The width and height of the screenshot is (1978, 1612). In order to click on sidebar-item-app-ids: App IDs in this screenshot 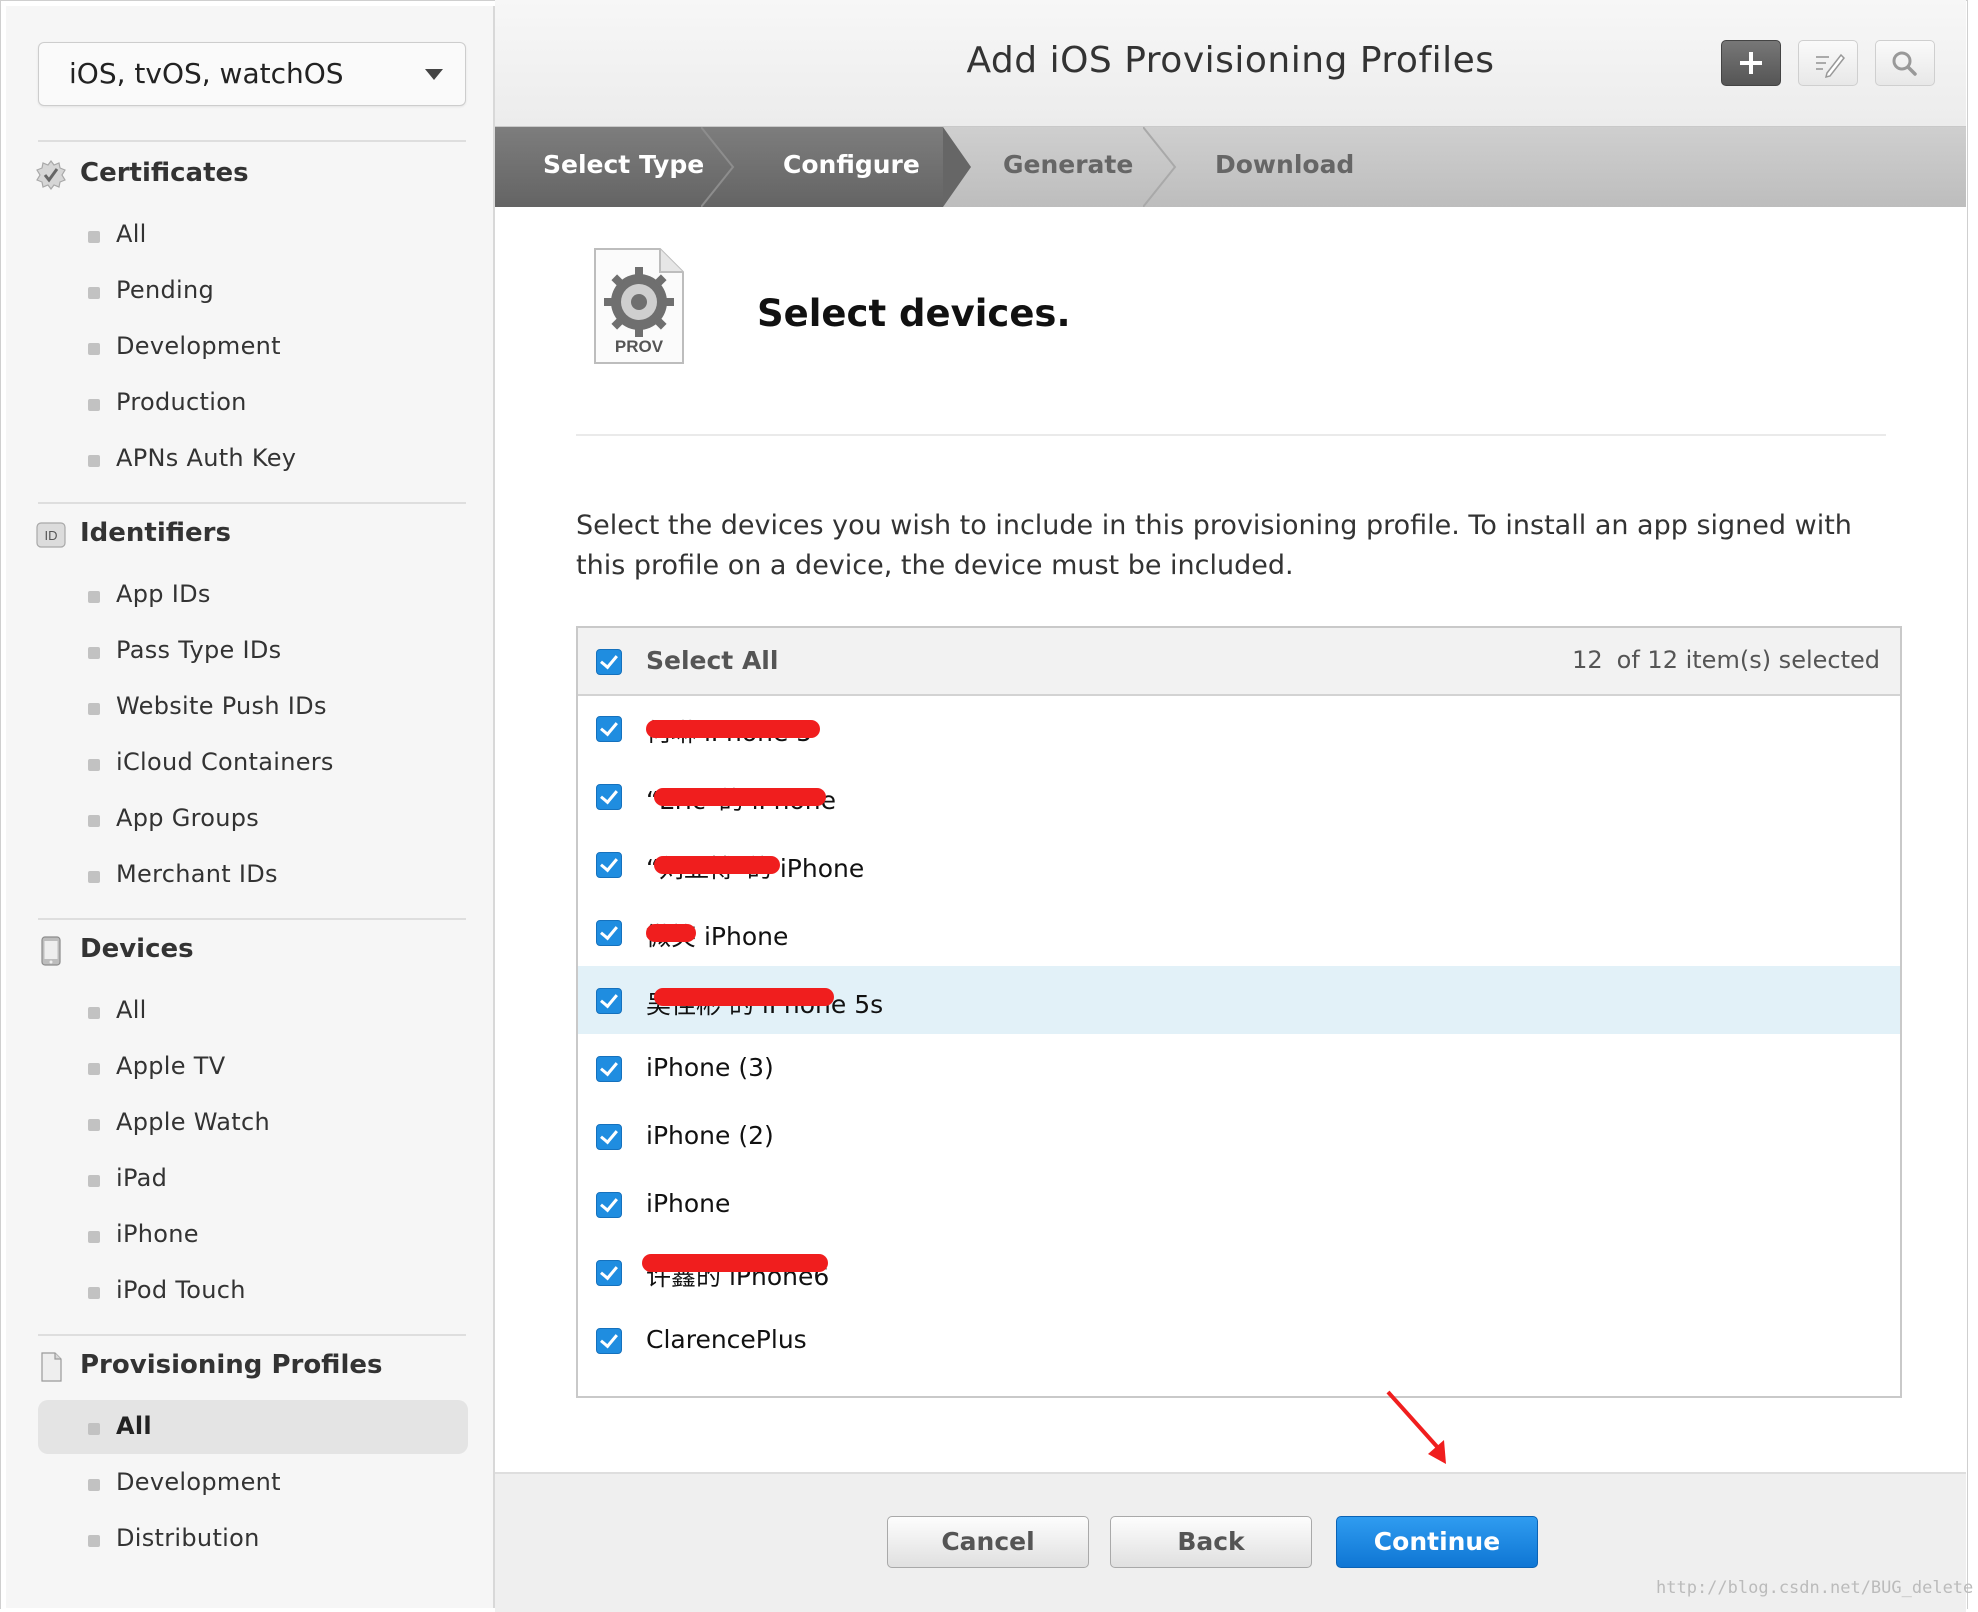, I will do `click(253, 595)`.